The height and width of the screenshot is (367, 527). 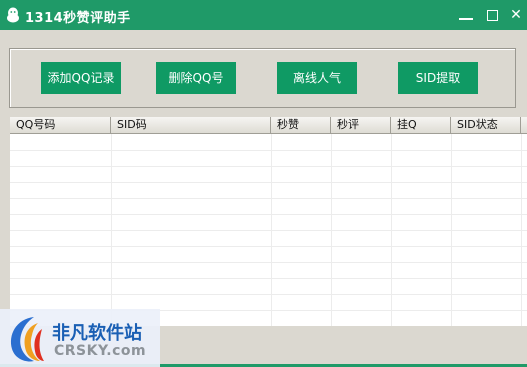 What do you see at coordinates (100, 351) in the screenshot?
I see `watermark-brand-en: CRSKY.com` at bounding box center [100, 351].